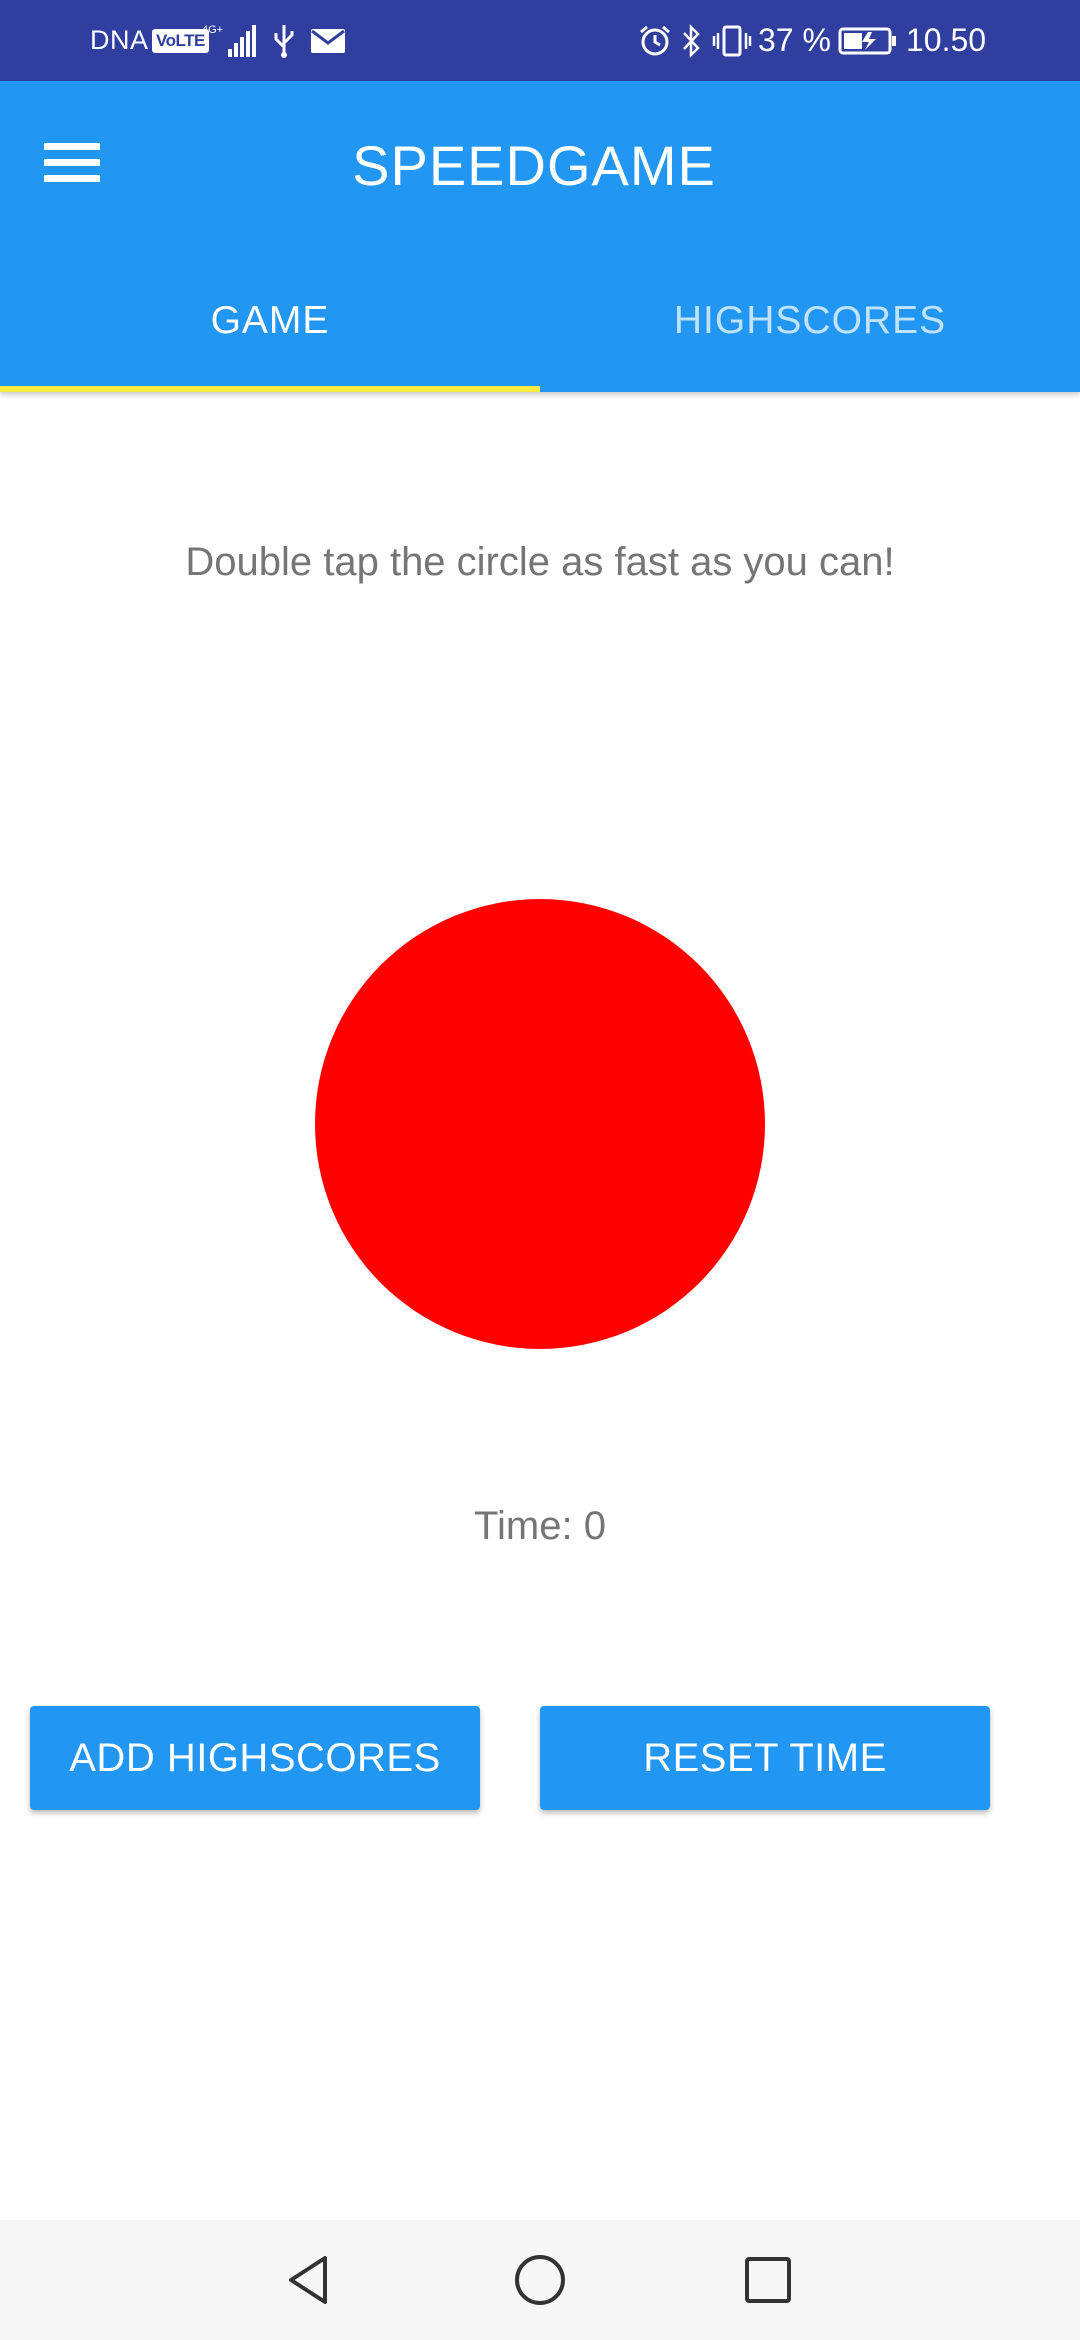  I want to click on time-value: 0, so click(594, 1526).